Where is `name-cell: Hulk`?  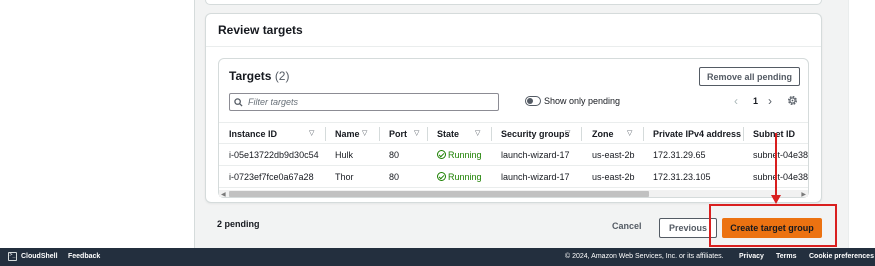
name-cell: Hulk is located at coordinates (344, 155).